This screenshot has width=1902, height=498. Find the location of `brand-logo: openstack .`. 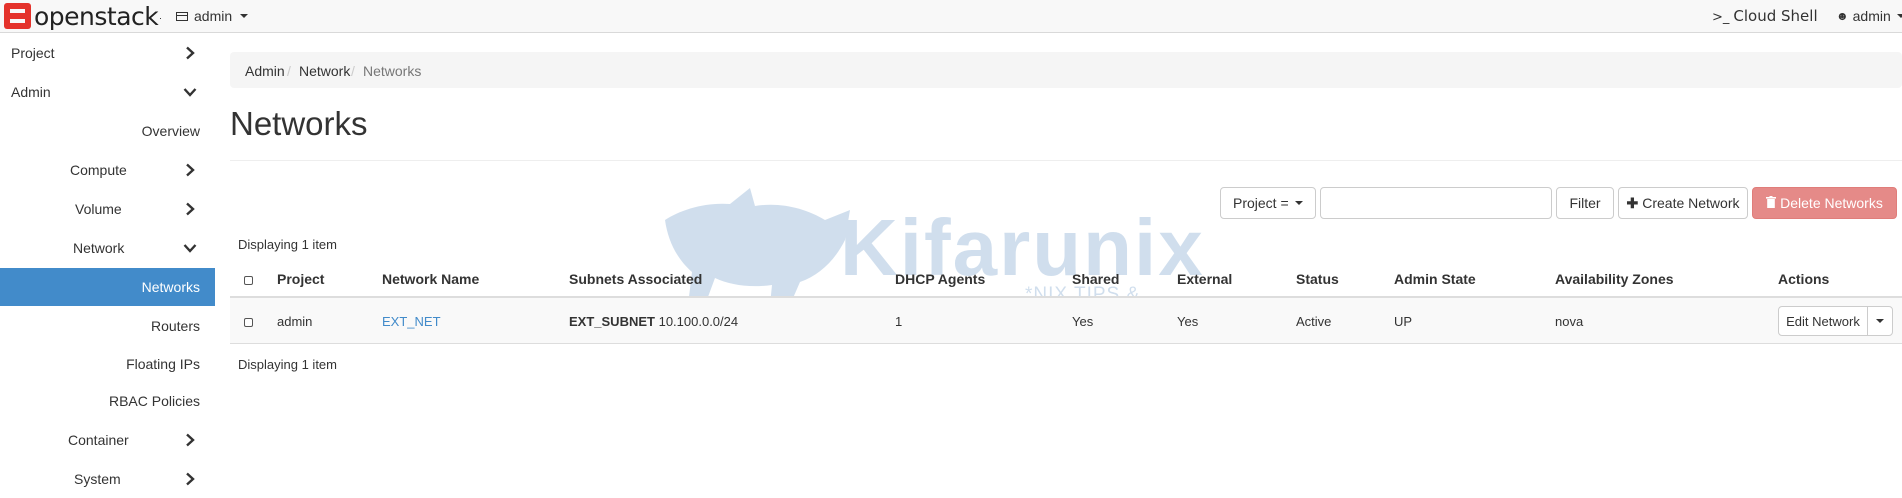

brand-logo: openstack . is located at coordinates (83, 16).